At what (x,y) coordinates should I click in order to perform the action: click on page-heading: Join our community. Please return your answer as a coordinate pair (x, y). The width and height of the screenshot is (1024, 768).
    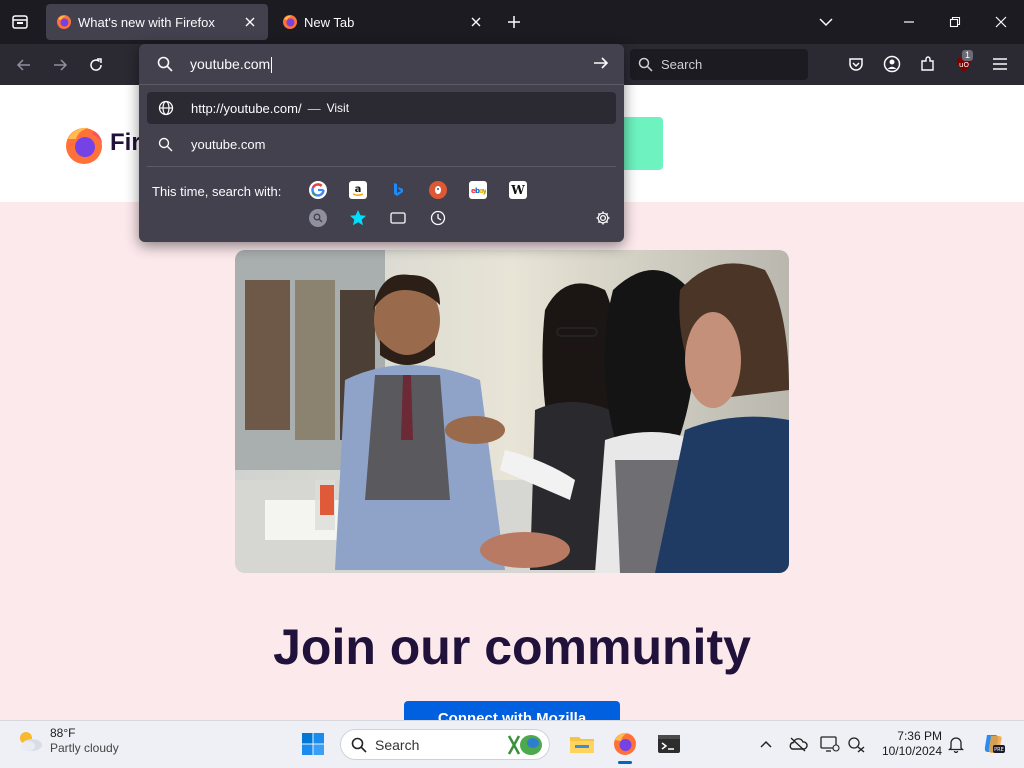
    Looking at the image, I should click on (512, 647).